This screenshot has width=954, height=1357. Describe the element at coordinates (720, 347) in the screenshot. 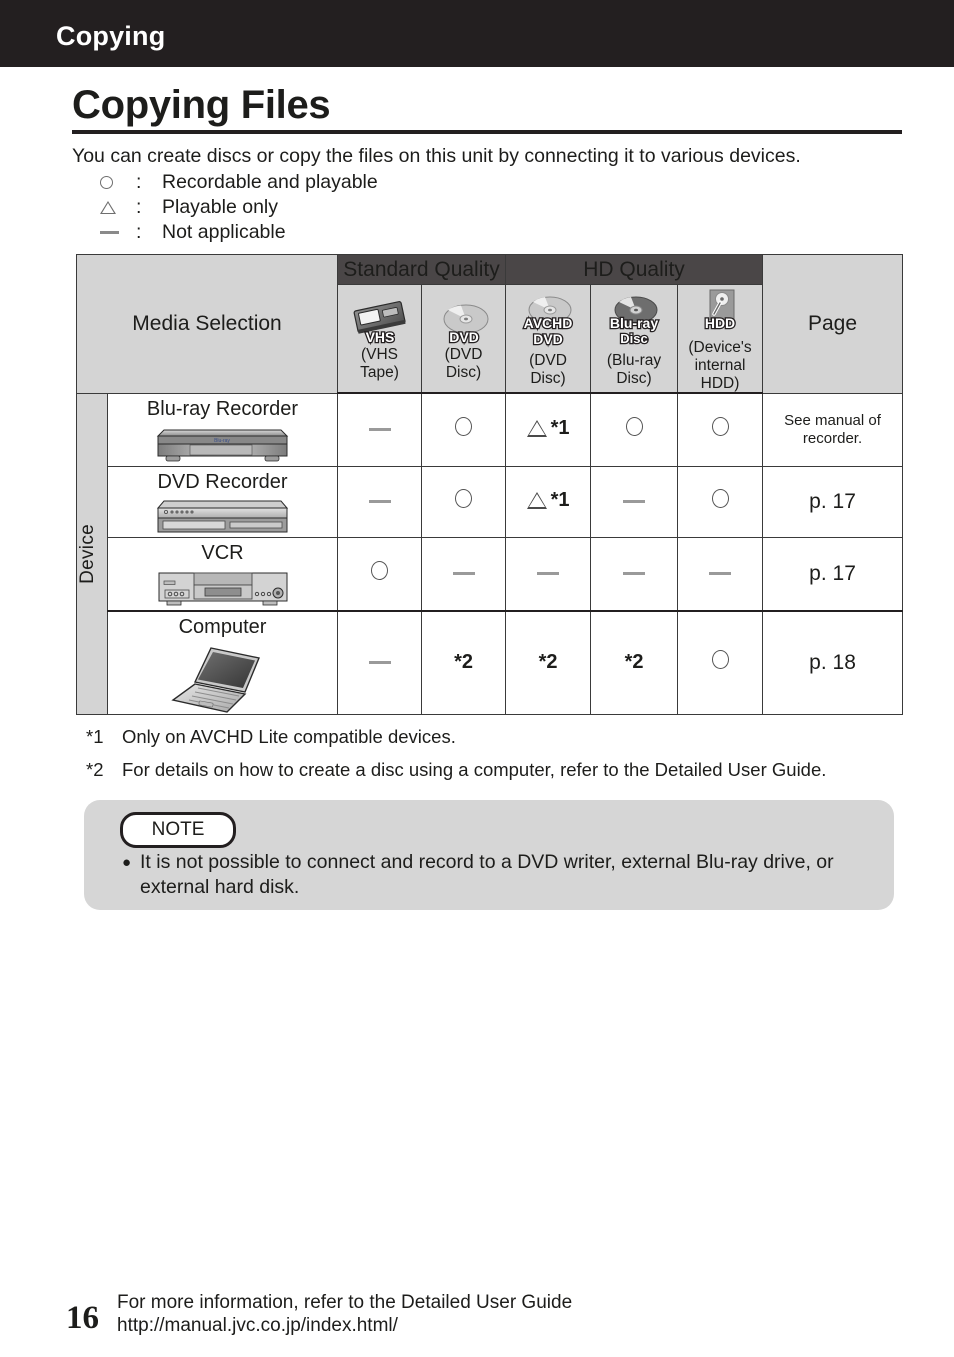

I see `media-caption-line1: (Device's` at that location.